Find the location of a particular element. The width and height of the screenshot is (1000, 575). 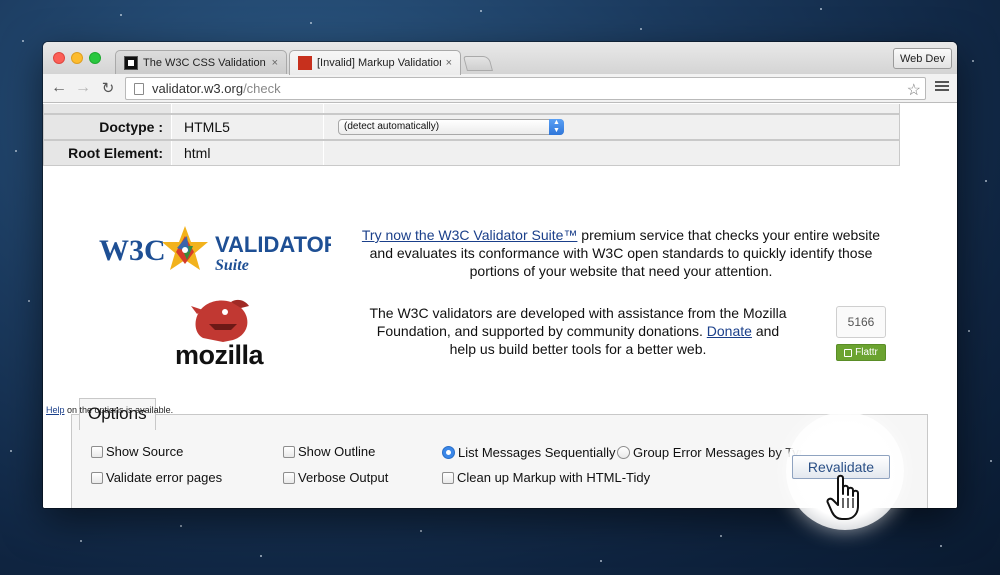

bookmark-star-icon: ☆ is located at coordinates (914, 90).